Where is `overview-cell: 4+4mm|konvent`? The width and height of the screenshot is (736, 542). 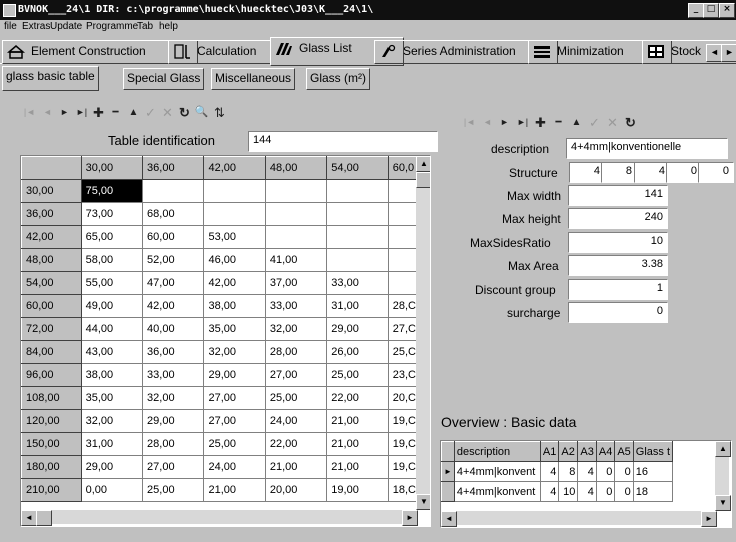 overview-cell: 4+4mm|konvent is located at coordinates (497, 491).